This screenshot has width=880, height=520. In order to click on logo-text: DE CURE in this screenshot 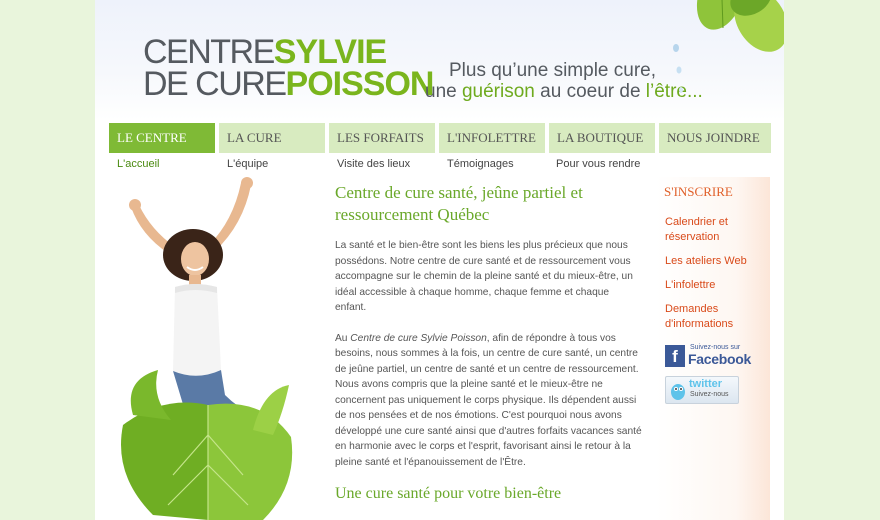, I will do `click(215, 84)`.